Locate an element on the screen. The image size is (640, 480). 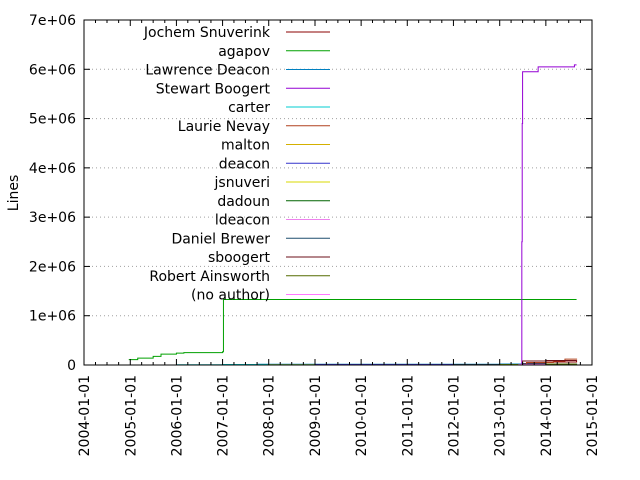
legend-label: sboogert is located at coordinates (239, 258).